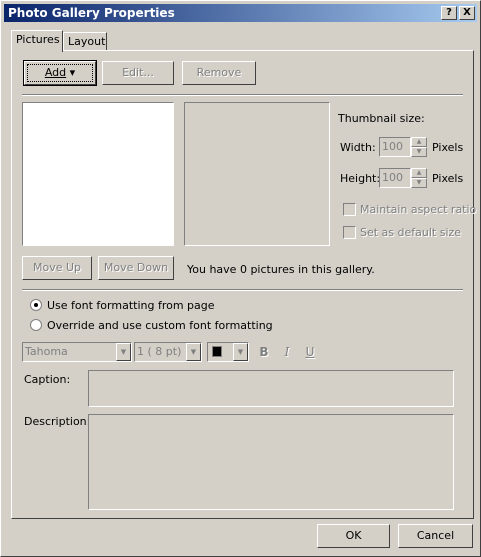  I want to click on title-bar: Photo Gallery Properties, so click(240, 13).